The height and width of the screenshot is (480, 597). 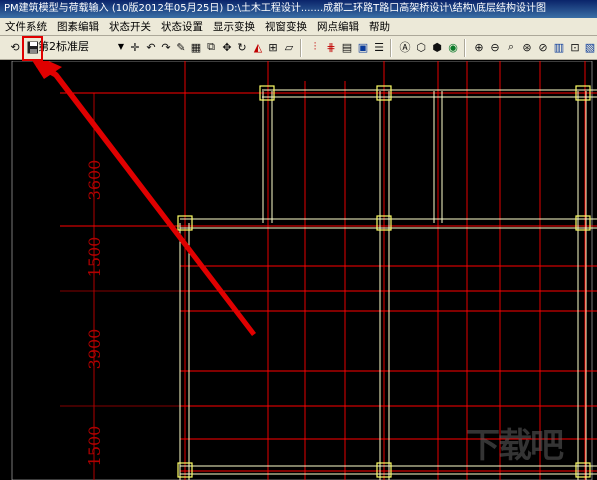 What do you see at coordinates (379, 47) in the screenshot?
I see `list-icon: ☰` at bounding box center [379, 47].